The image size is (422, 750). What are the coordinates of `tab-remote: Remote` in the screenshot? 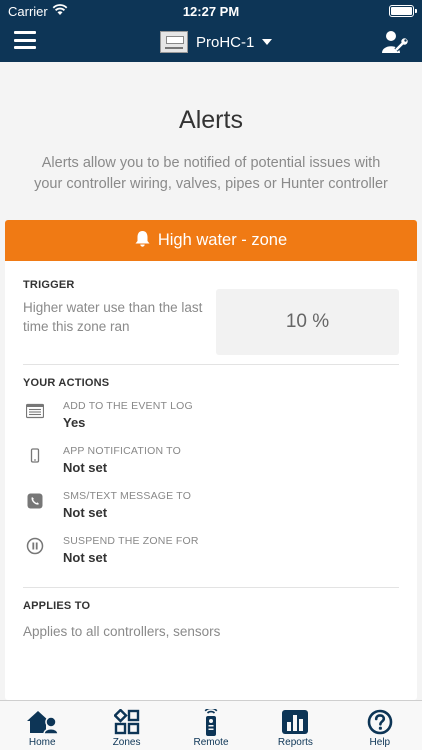 It's located at (211, 725).